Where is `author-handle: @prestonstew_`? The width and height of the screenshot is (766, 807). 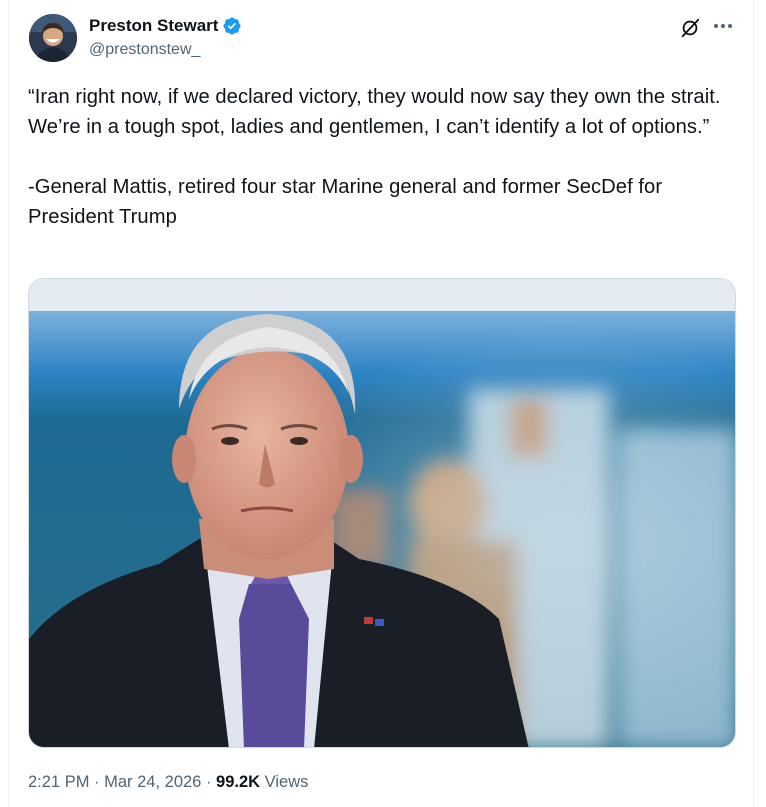 author-handle: @prestonstew_ is located at coordinates (144, 50).